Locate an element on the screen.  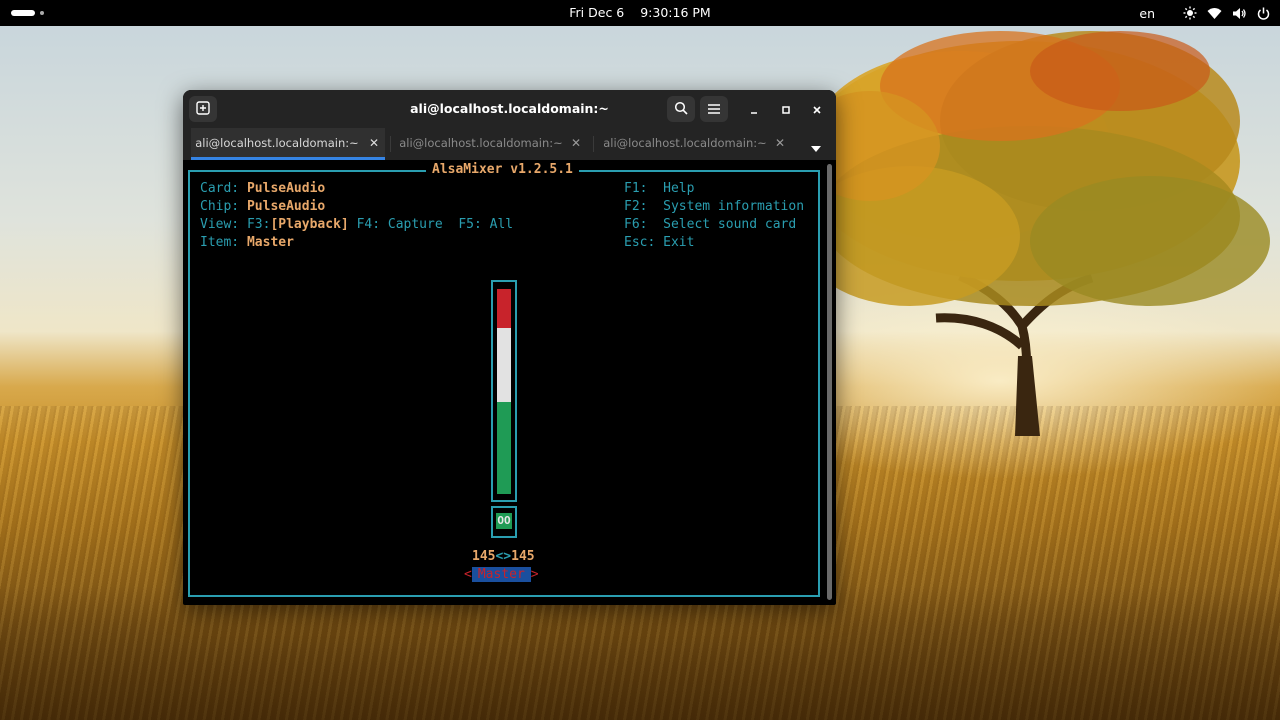
view-f3-key: F3: is located at coordinates (258, 224).